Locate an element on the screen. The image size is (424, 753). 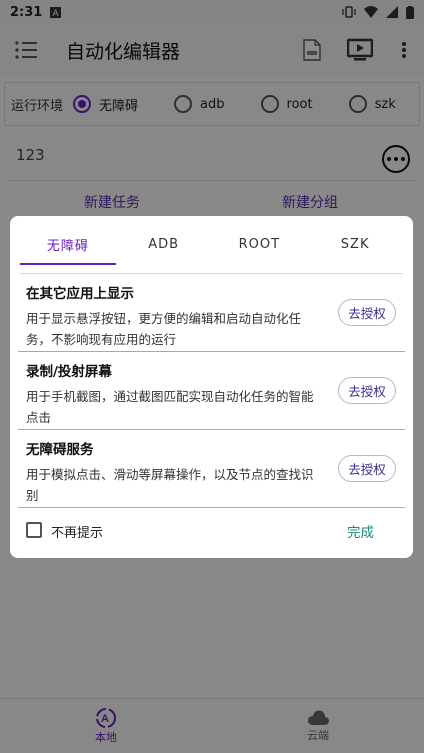
permission-desc: 用于显示悬浮按钮，更方便的编辑和启动自动化任务，不影响现有应用的运行 is located at coordinates (164, 329).